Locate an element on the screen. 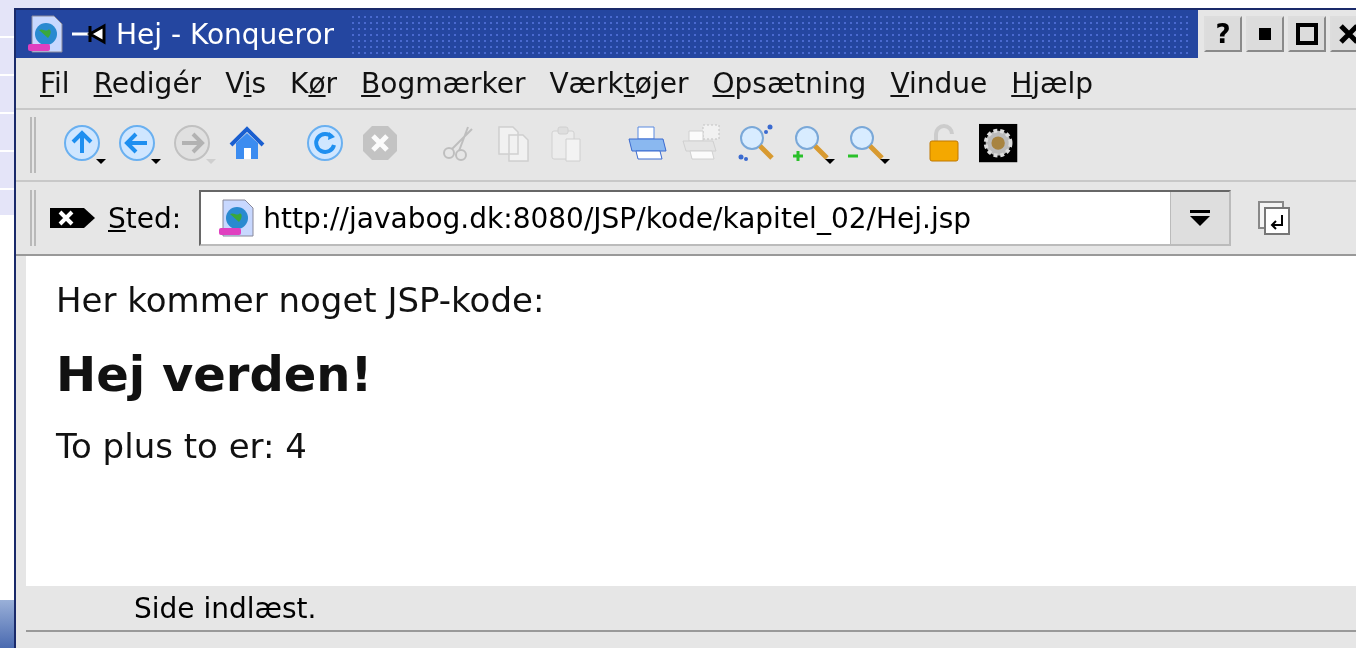  globe-document-icon is located at coordinates (46, 34).